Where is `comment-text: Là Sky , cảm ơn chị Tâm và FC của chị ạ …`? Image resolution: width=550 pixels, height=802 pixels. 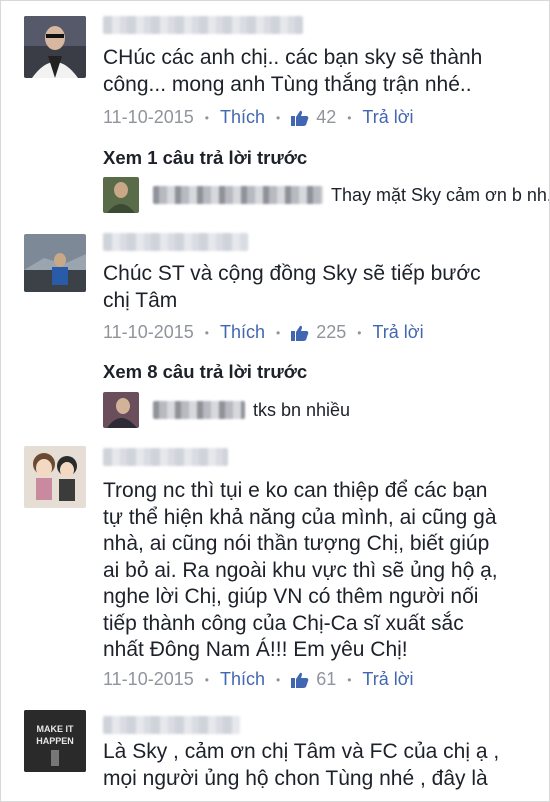
comment-text: Là Sky , cảm ơn chị Tâm và FC của chị ạ … is located at coordinates (301, 765).